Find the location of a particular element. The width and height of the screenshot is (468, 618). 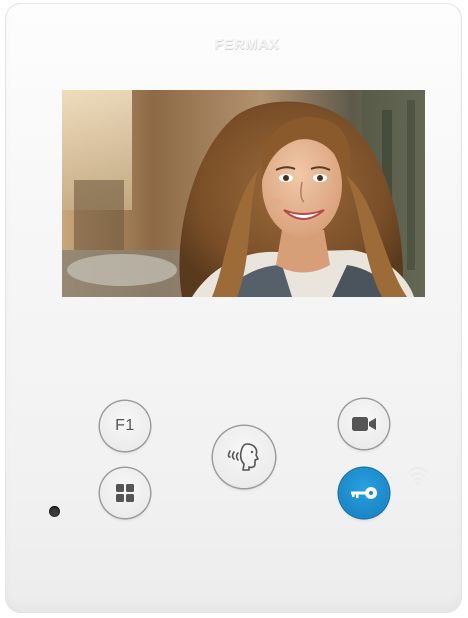

talk-speech-icon is located at coordinates (243, 457).